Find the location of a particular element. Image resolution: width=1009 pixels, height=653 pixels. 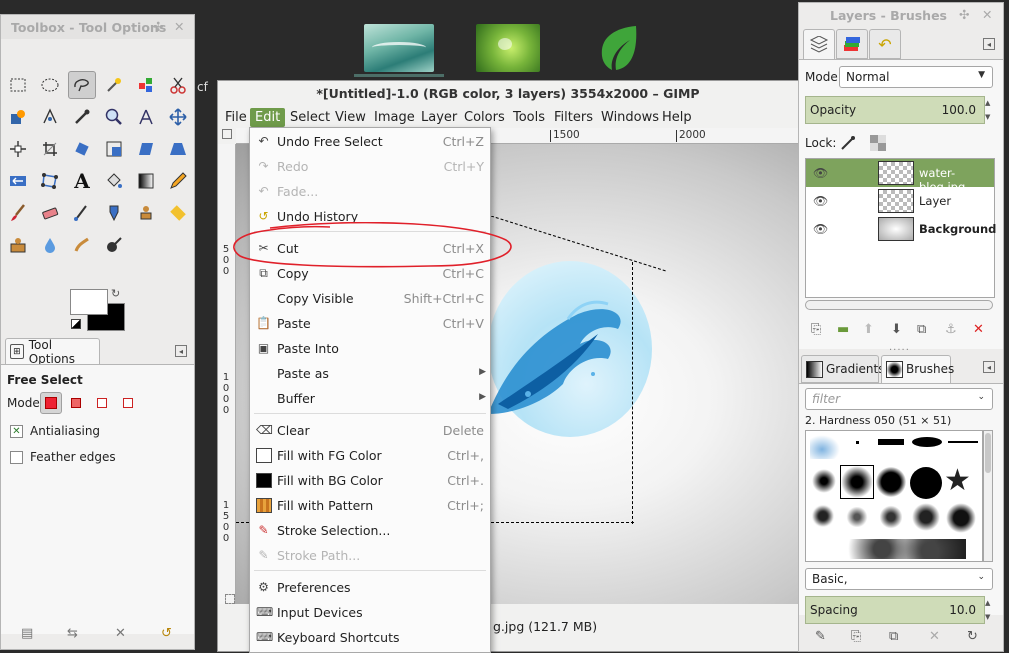

perspective-tool-icon is located at coordinates (178, 149).